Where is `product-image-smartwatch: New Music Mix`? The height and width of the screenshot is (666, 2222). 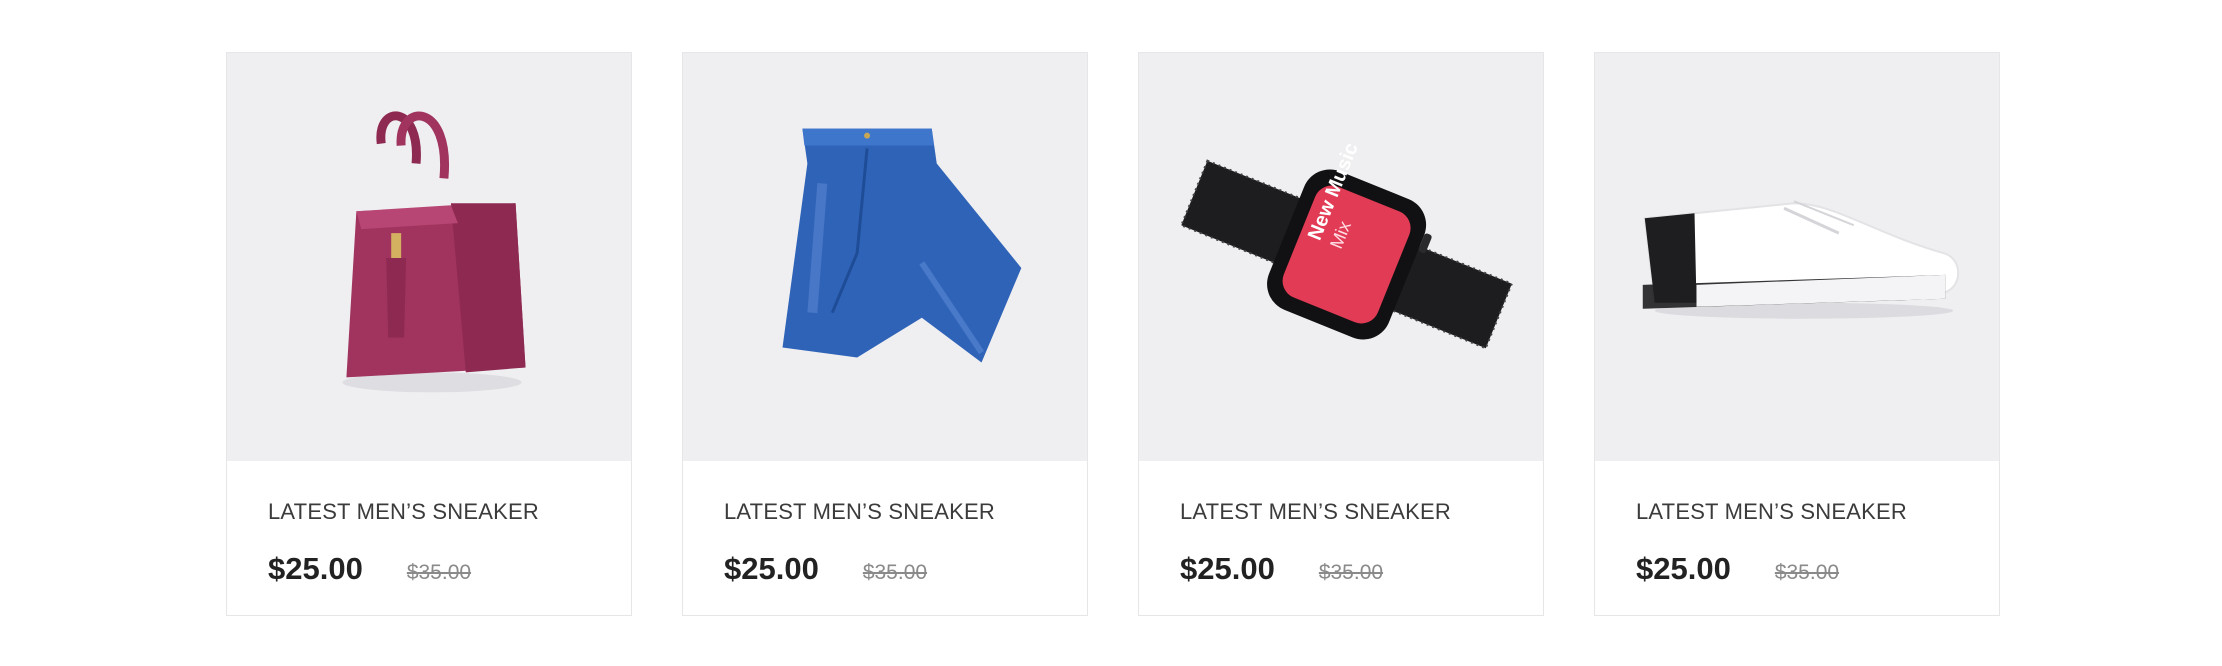 product-image-smartwatch: New Music Mix is located at coordinates (1341, 257).